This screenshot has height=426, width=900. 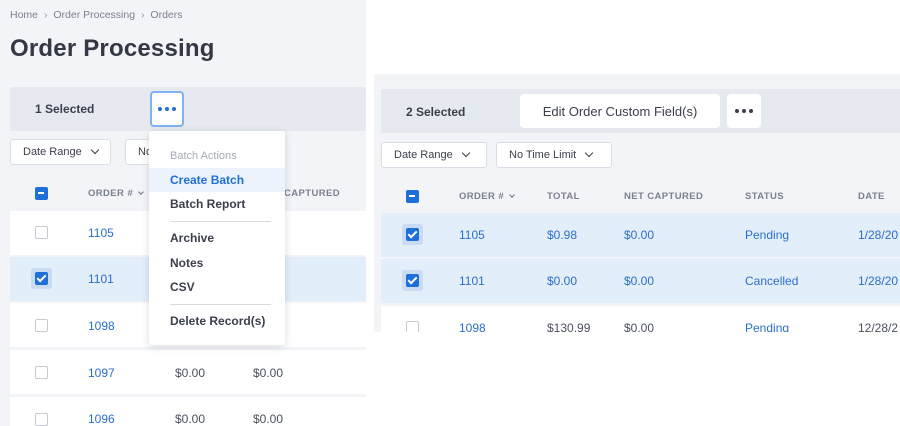 I want to click on page-title: Order Processing, so click(x=112, y=48).